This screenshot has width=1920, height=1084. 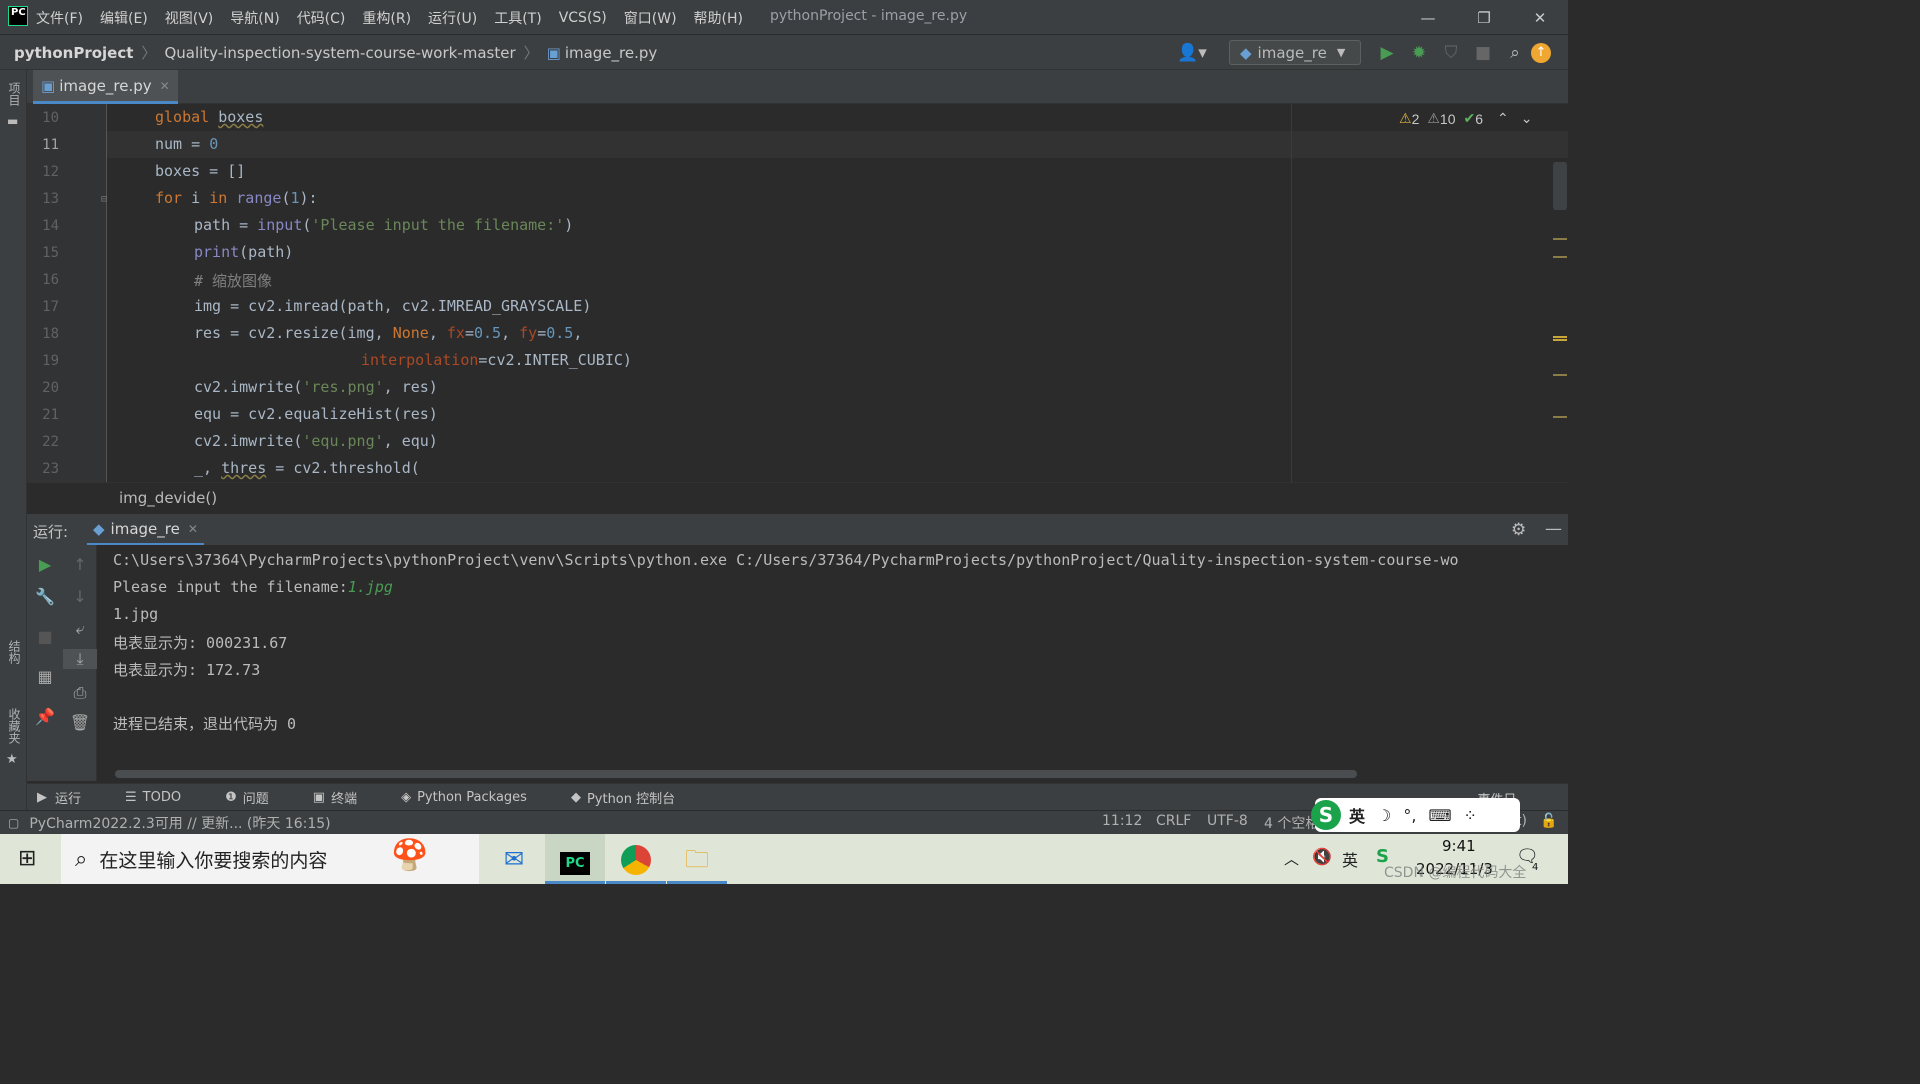 I want to click on arrow-up-icon: ↑, so click(x=80, y=564).